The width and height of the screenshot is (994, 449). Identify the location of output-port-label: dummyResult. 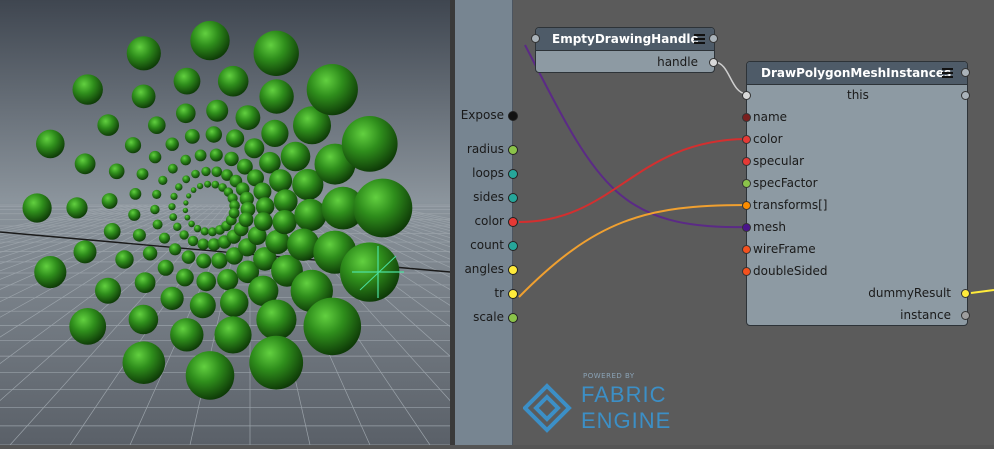
(909, 293).